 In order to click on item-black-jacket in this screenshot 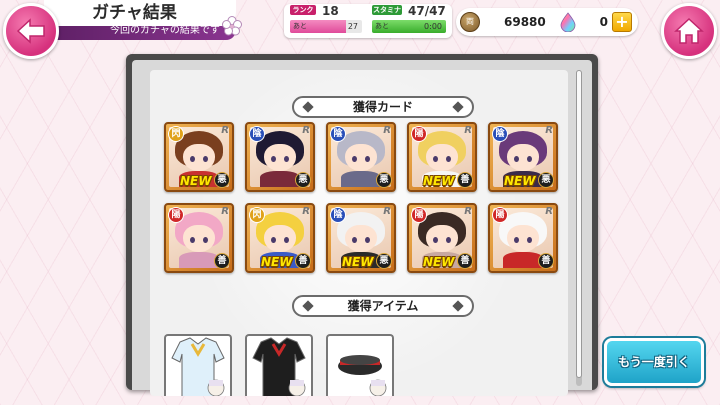, I will do `click(279, 365)`.